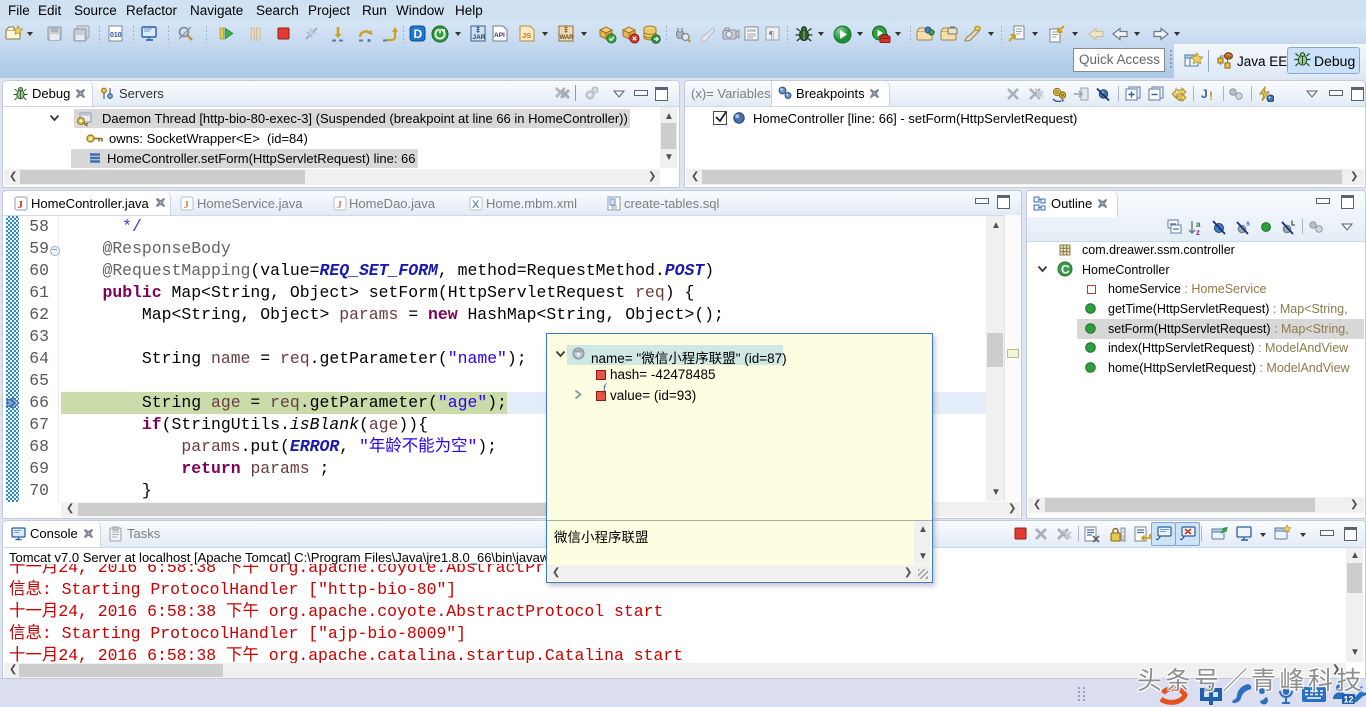  Describe the element at coordinates (567, 38) in the screenshot. I see `svg-text: WAR` at that location.